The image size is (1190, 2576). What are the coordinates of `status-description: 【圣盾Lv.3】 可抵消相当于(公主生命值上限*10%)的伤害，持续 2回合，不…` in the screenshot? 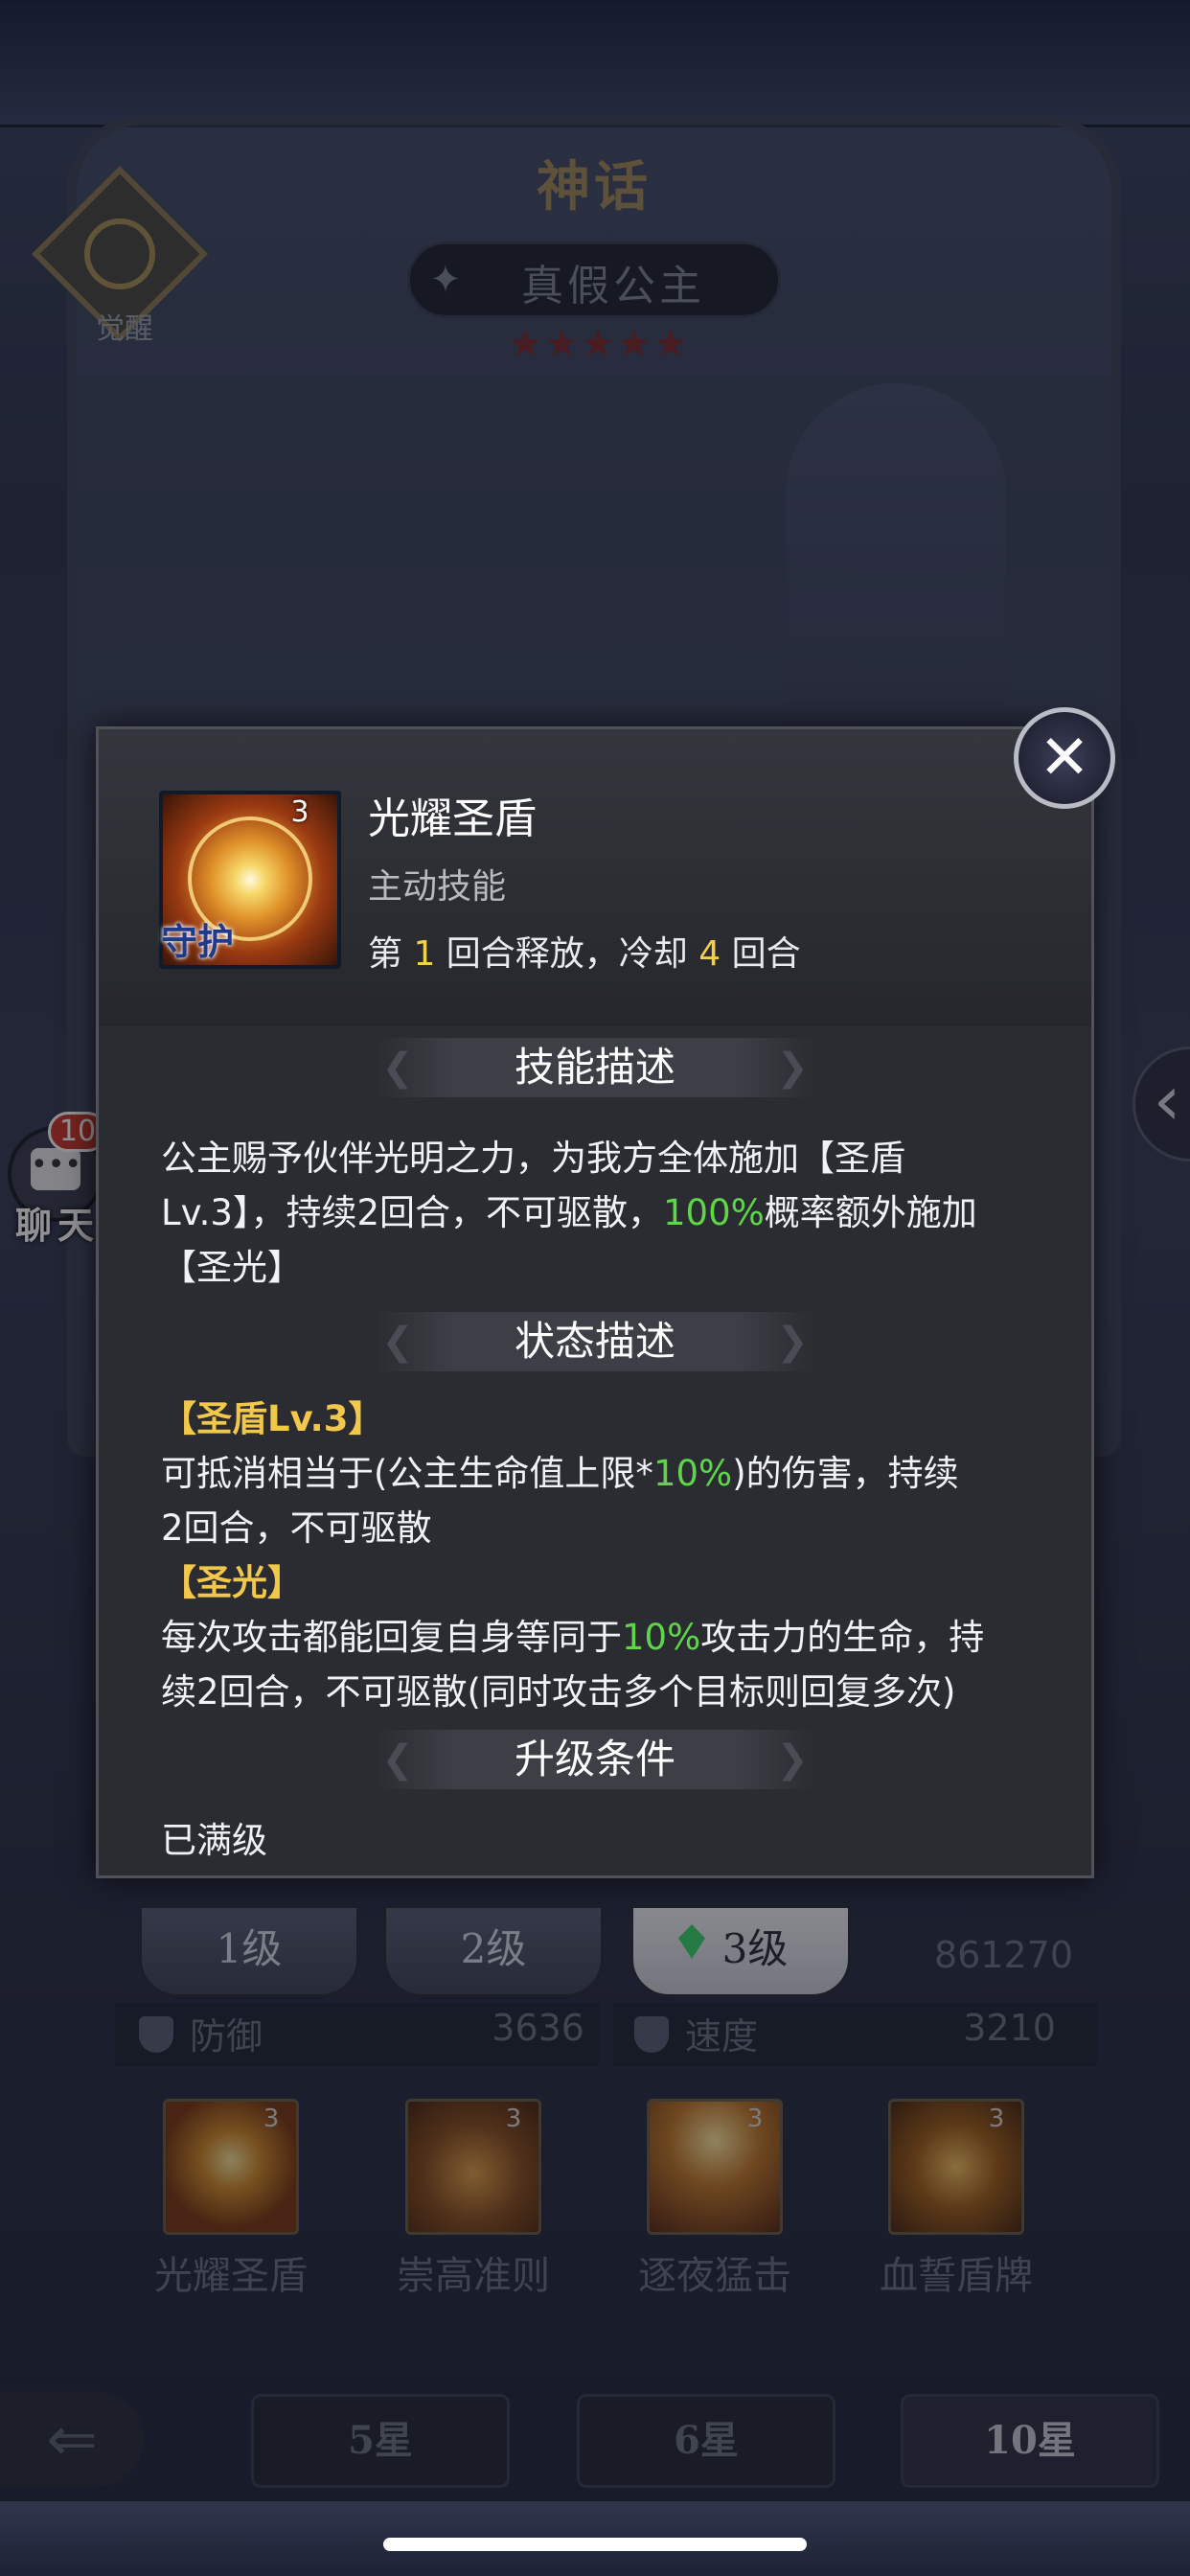 It's located at (573, 1555).